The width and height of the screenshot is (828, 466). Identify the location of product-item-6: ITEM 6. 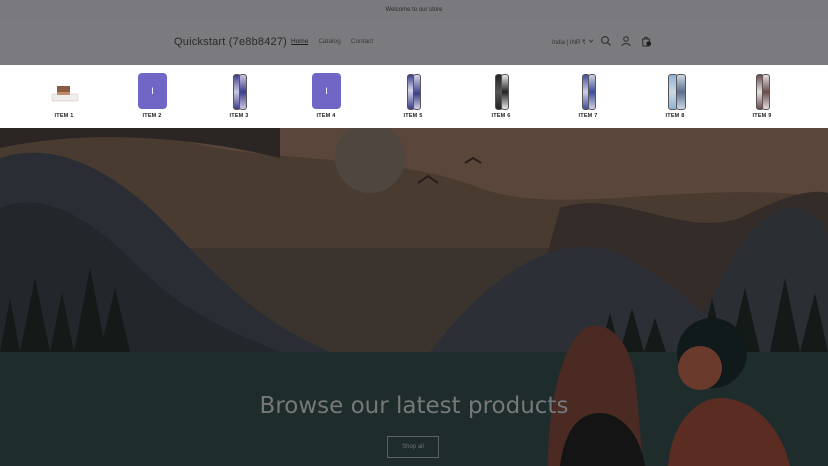
(501, 98).